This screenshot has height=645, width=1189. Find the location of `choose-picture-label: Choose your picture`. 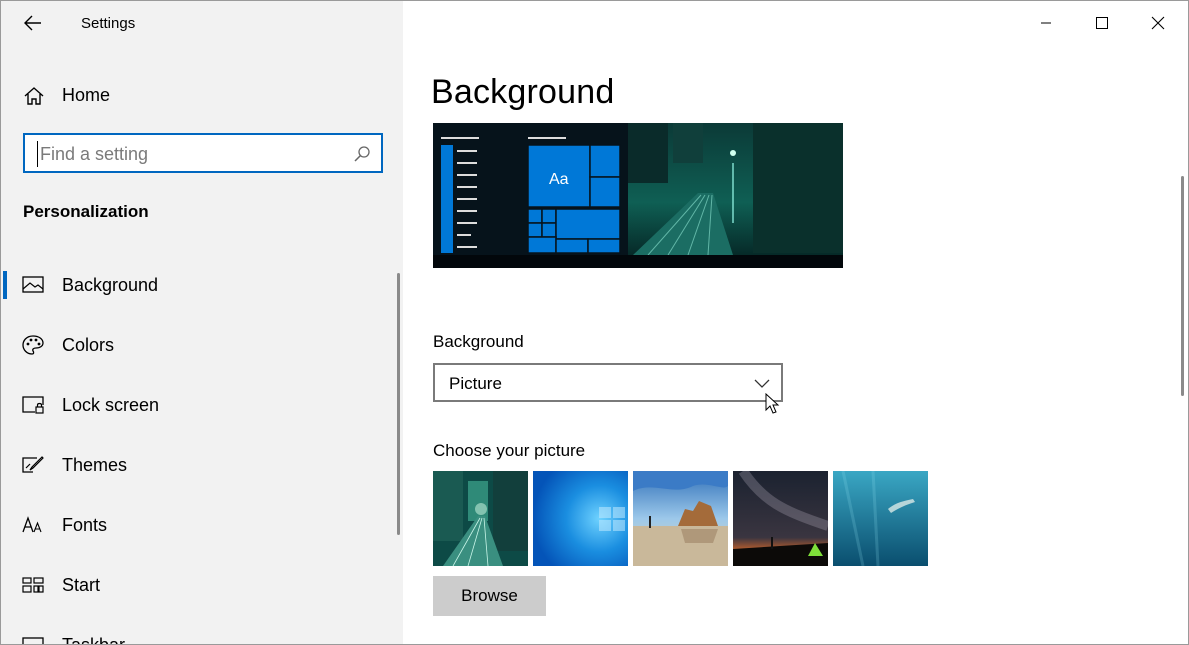

choose-picture-label: Choose your picture is located at coordinates (509, 450).